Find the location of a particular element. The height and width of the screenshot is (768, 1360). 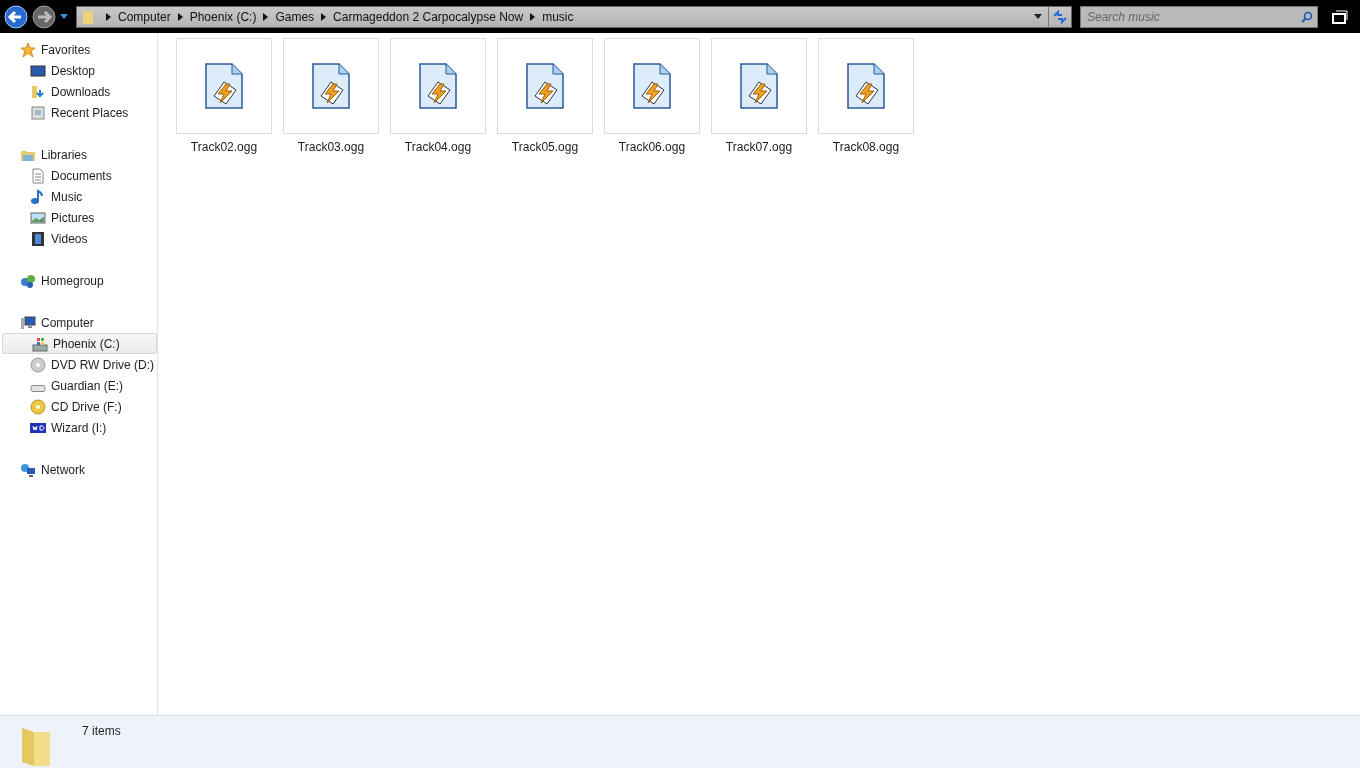

sidebar-item: Wizard (I:) is located at coordinates (78, 427).